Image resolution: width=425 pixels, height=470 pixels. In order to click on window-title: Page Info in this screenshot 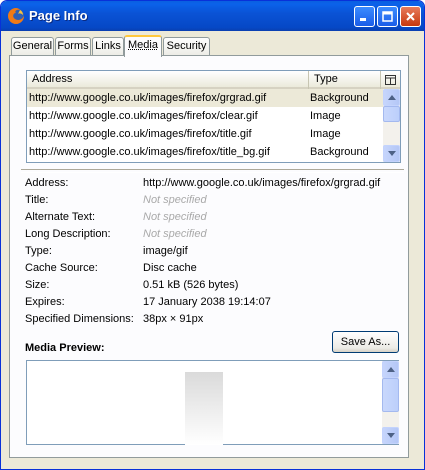, I will do `click(58, 15)`.